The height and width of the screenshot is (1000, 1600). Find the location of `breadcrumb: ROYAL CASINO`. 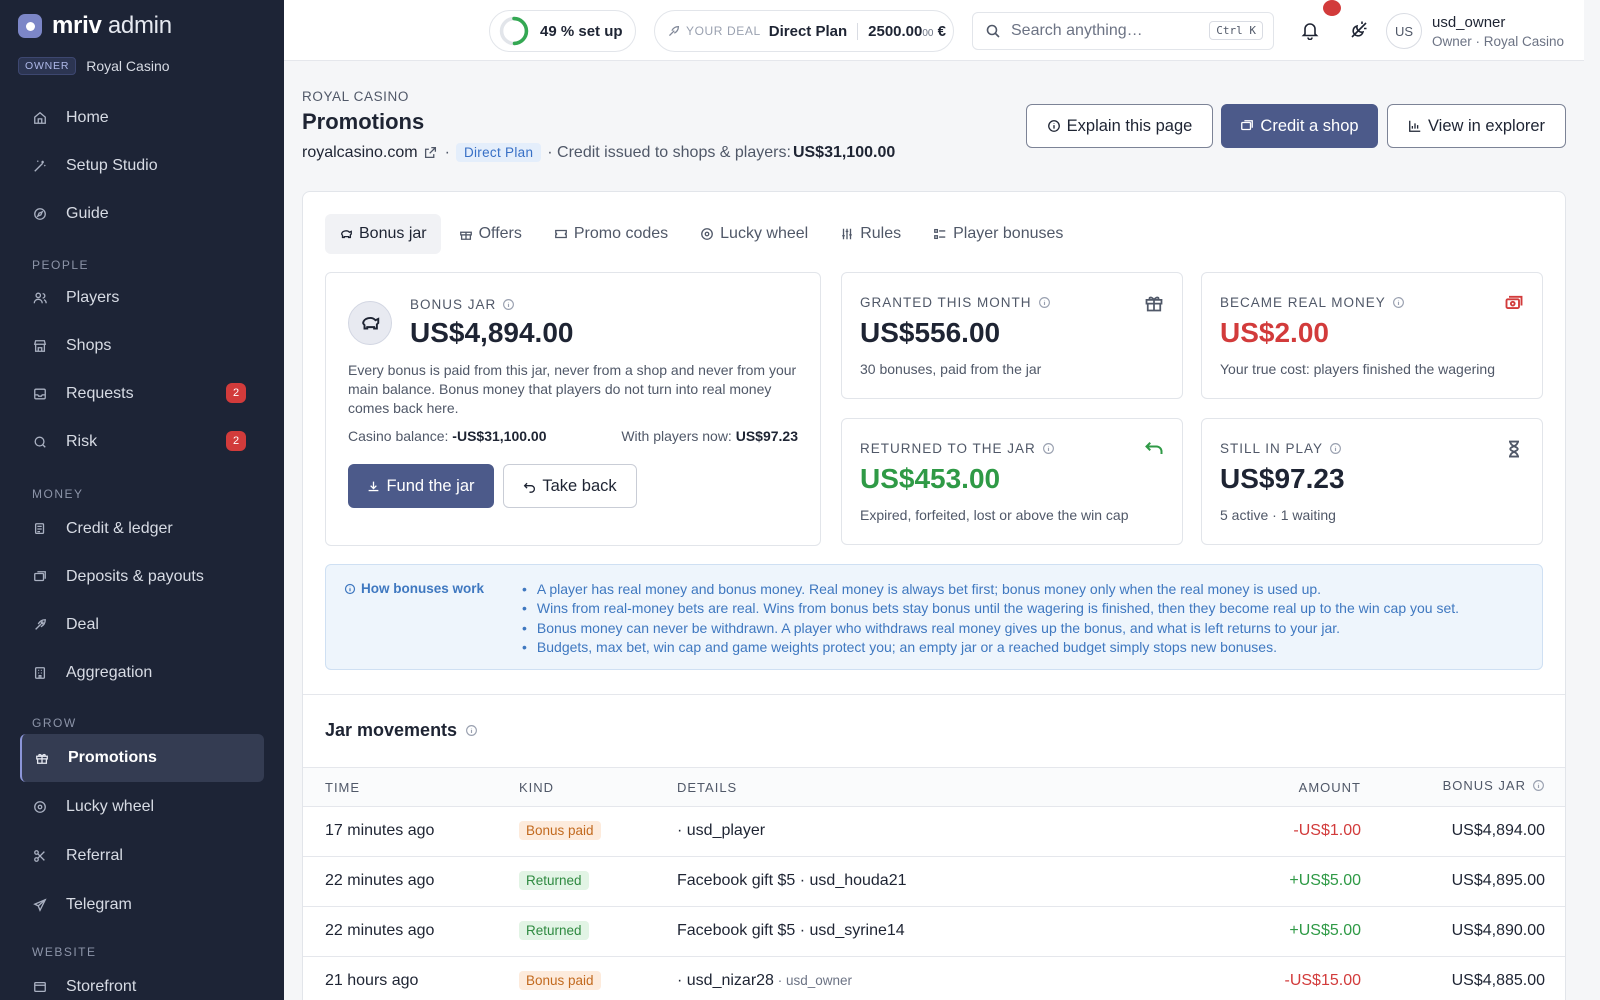

breadcrumb: ROYAL CASINO is located at coordinates (355, 96).